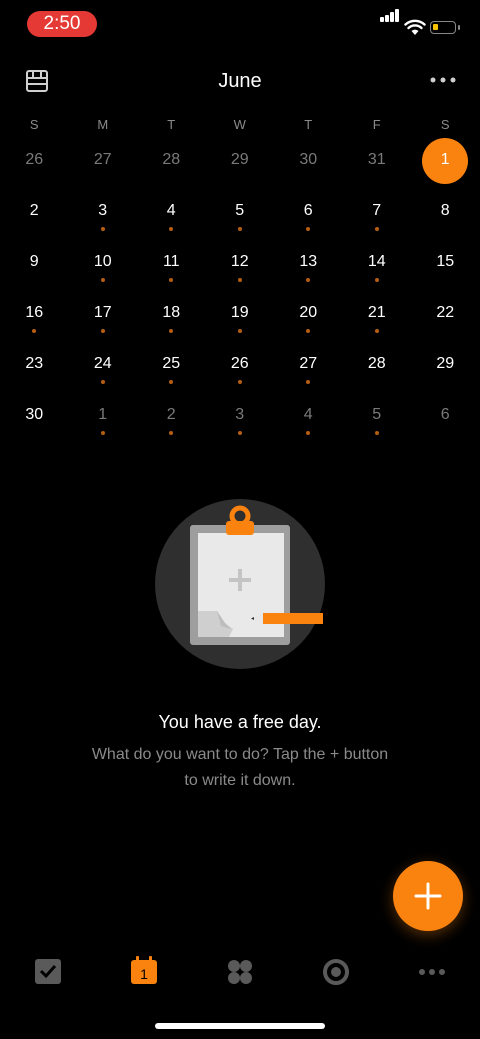 This screenshot has height=1039, width=480. What do you see at coordinates (445, 166) in the screenshot?
I see `day-cell-selected: 1` at bounding box center [445, 166].